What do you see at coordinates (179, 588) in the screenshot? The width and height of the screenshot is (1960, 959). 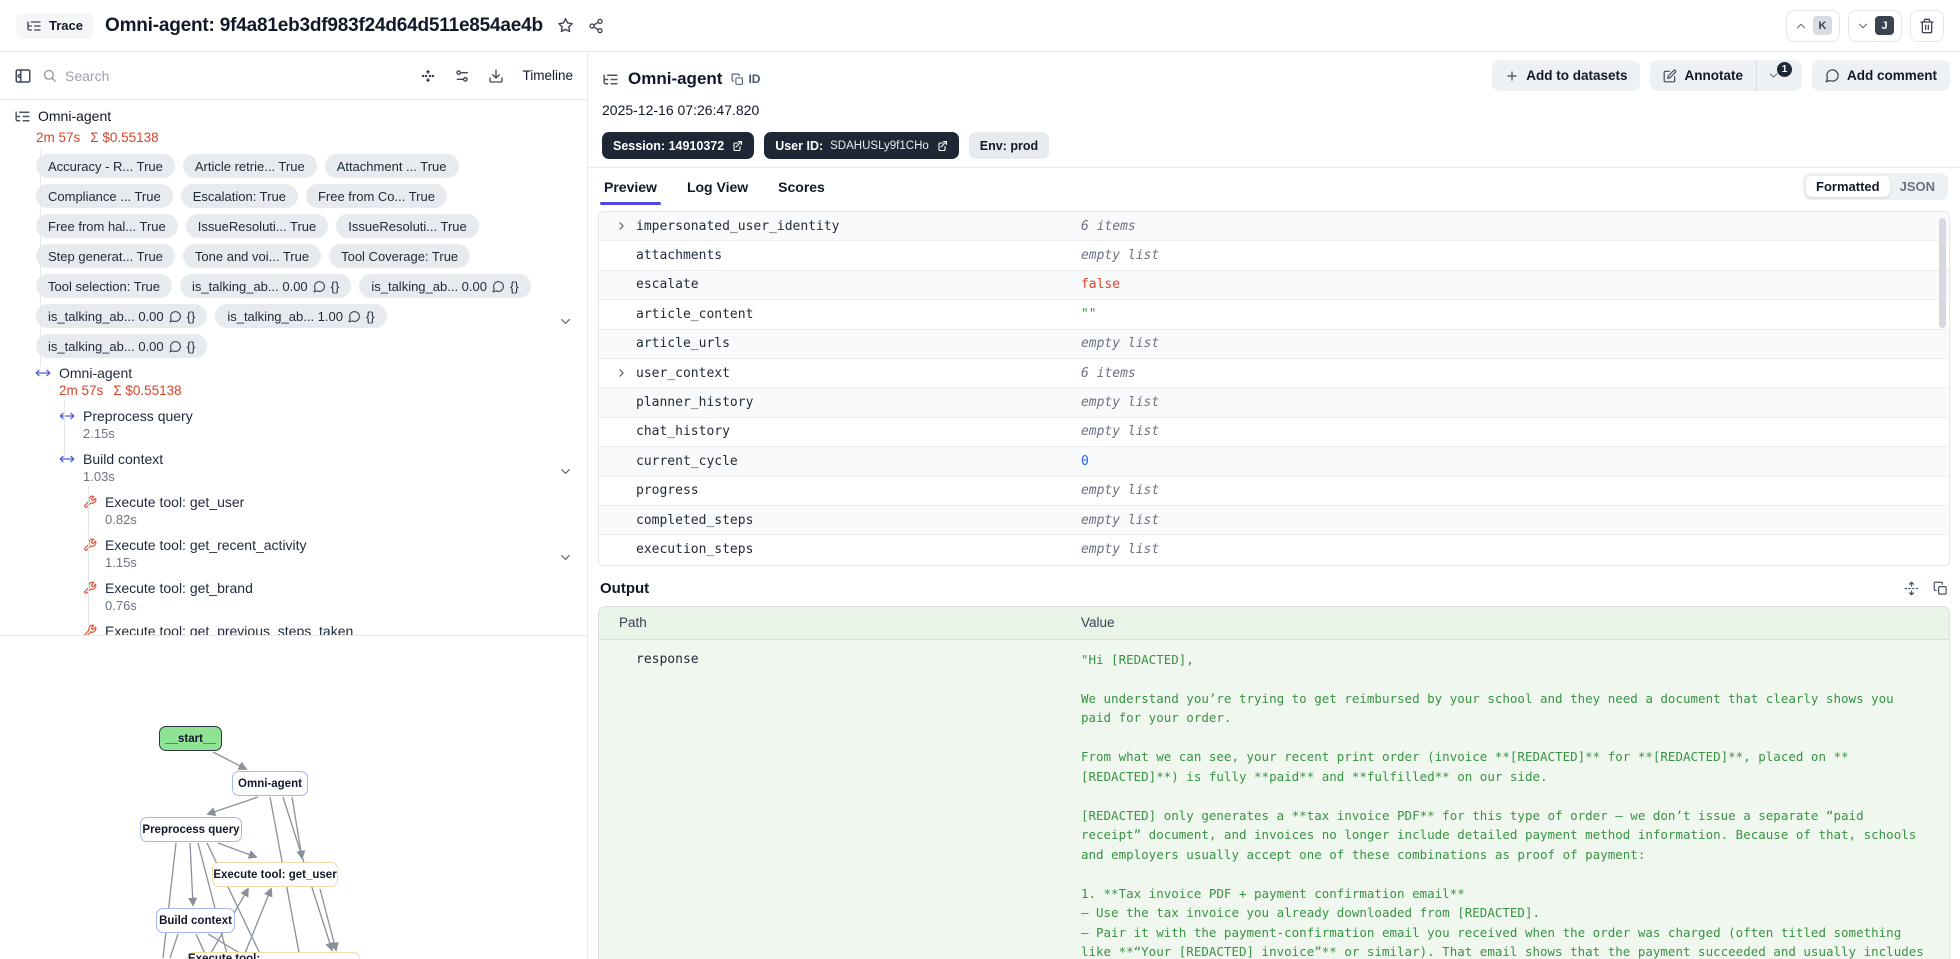 I see `span-name: Execute tool: get_brand` at bounding box center [179, 588].